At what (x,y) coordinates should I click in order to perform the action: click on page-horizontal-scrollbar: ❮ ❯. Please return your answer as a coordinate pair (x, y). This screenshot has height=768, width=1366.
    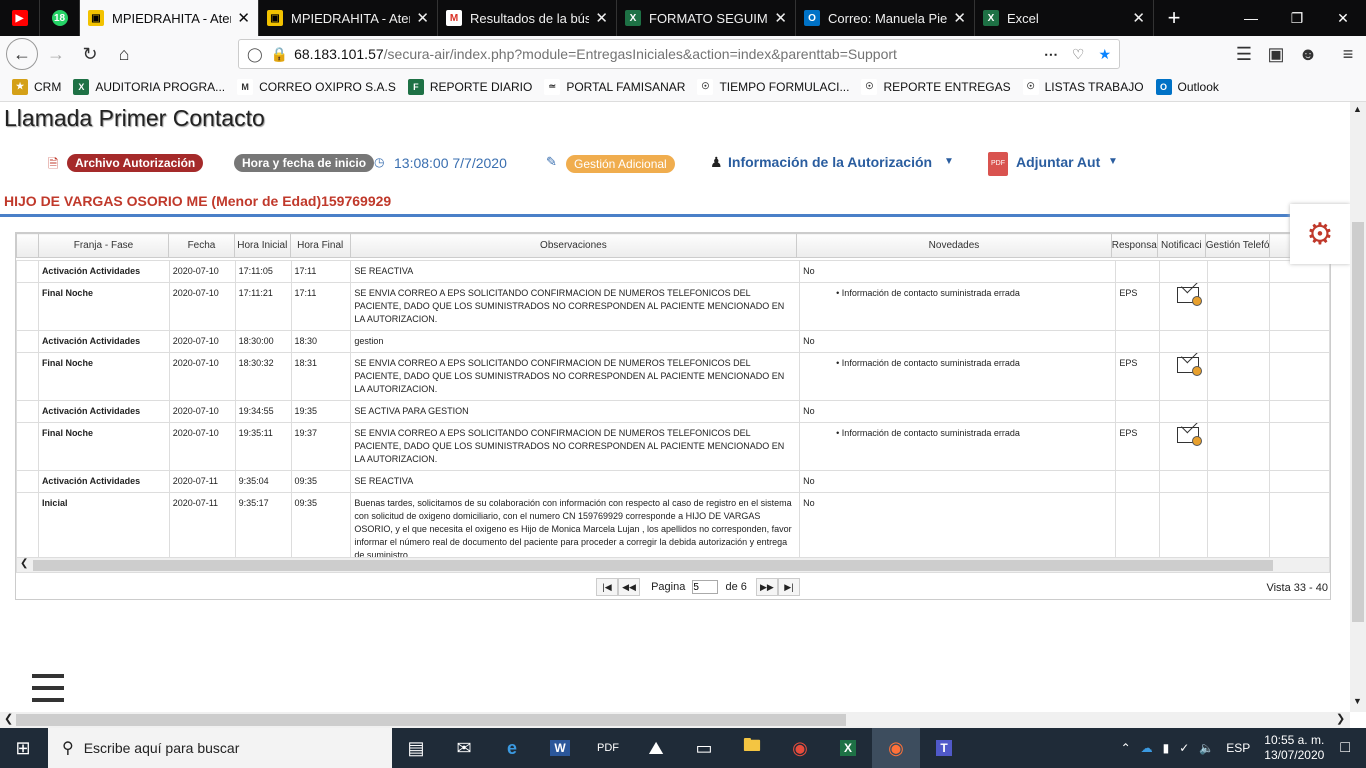
    Looking at the image, I should click on (675, 720).